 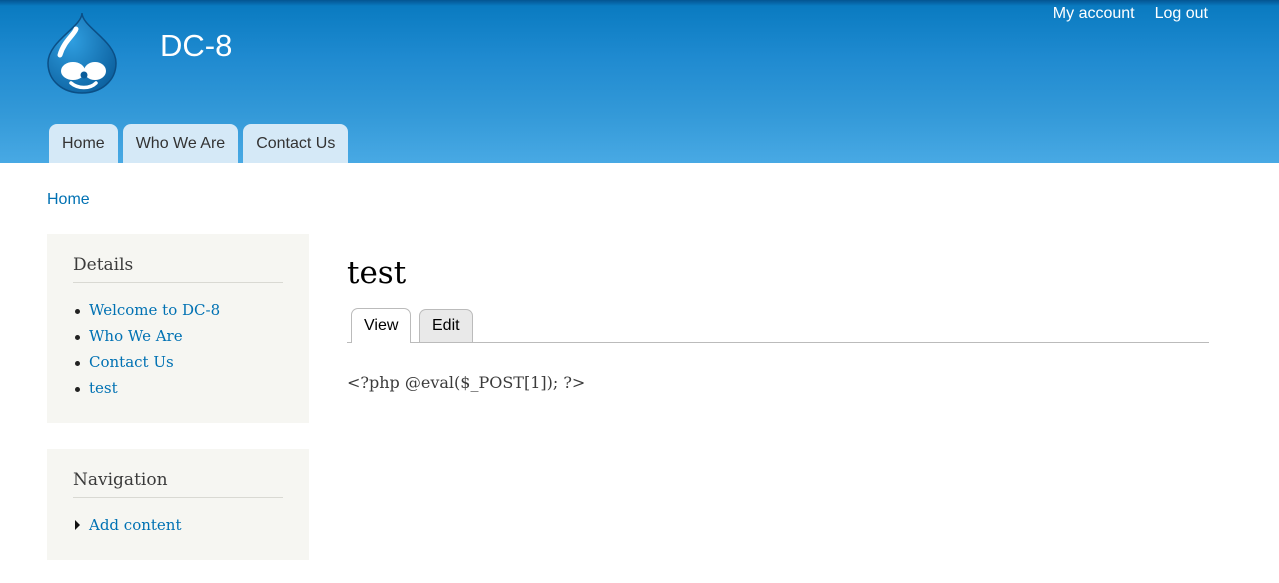 What do you see at coordinates (1094, 14) in the screenshot?
I see `my-account-link: My account` at bounding box center [1094, 14].